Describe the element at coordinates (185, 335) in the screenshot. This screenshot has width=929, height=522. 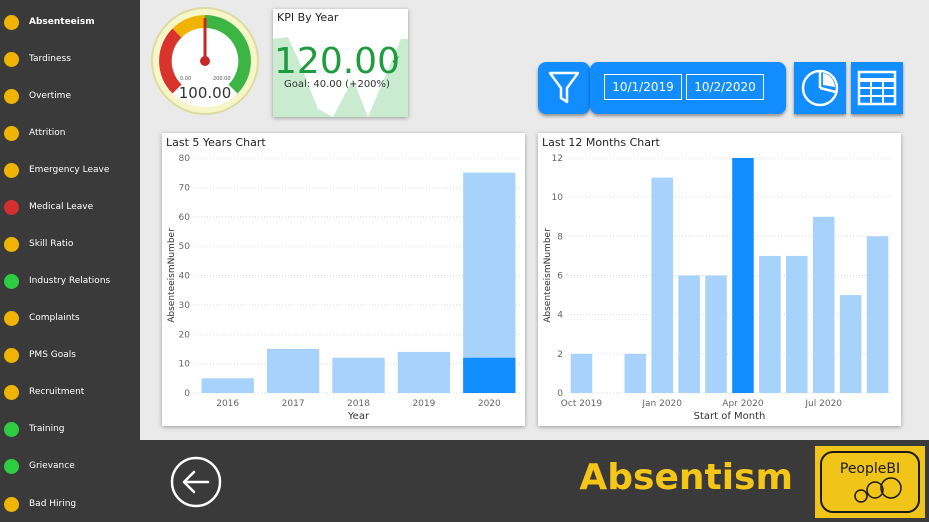
I see `y-tick-label: 20` at that location.